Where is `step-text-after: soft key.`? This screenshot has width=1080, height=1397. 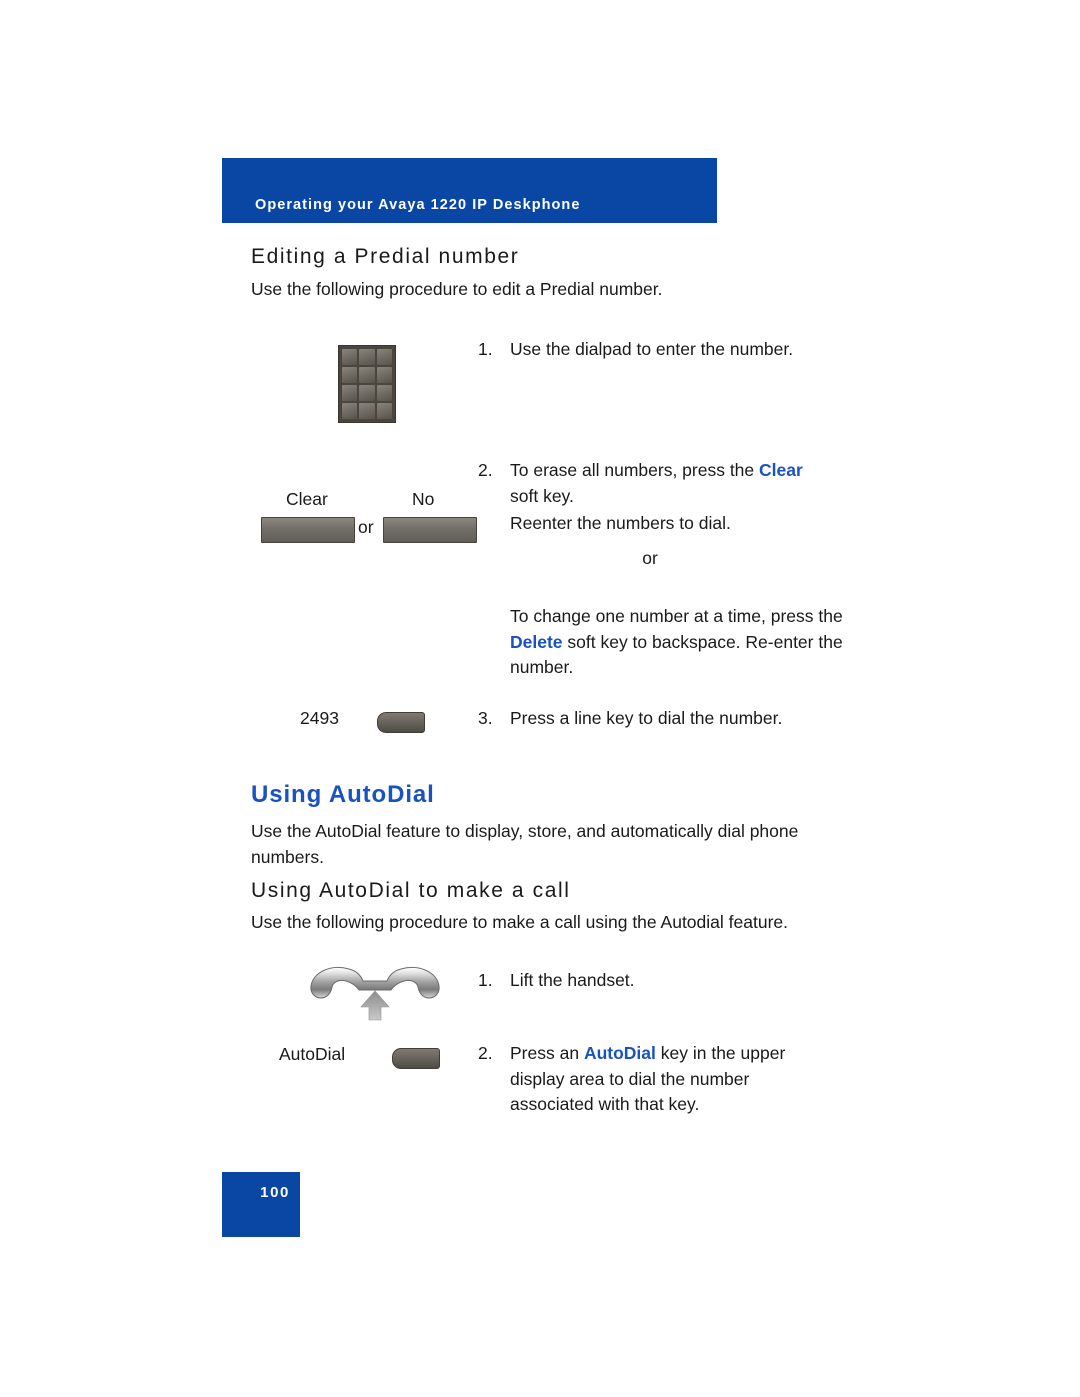 step-text-after: soft key. is located at coordinates (542, 495).